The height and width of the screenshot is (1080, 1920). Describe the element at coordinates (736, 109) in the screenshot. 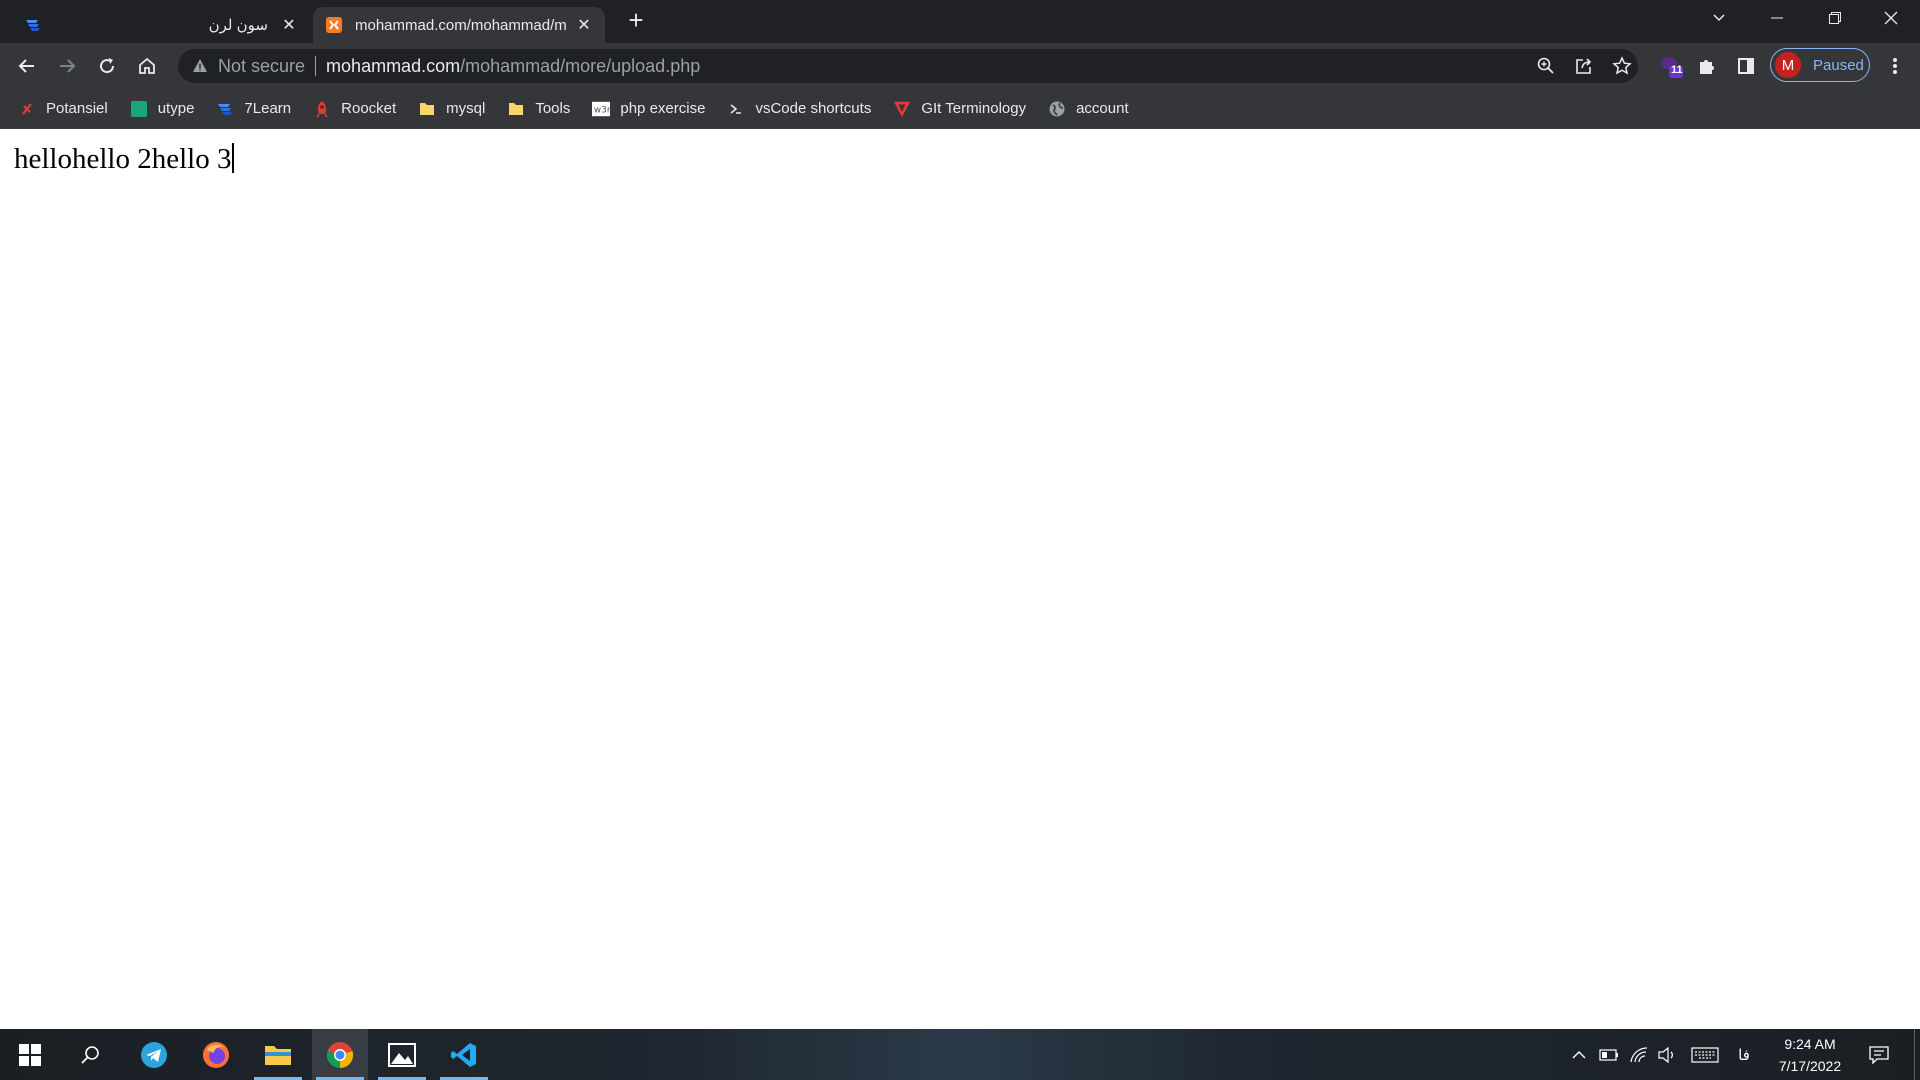

I see `vscode-shortcuts-icon` at that location.